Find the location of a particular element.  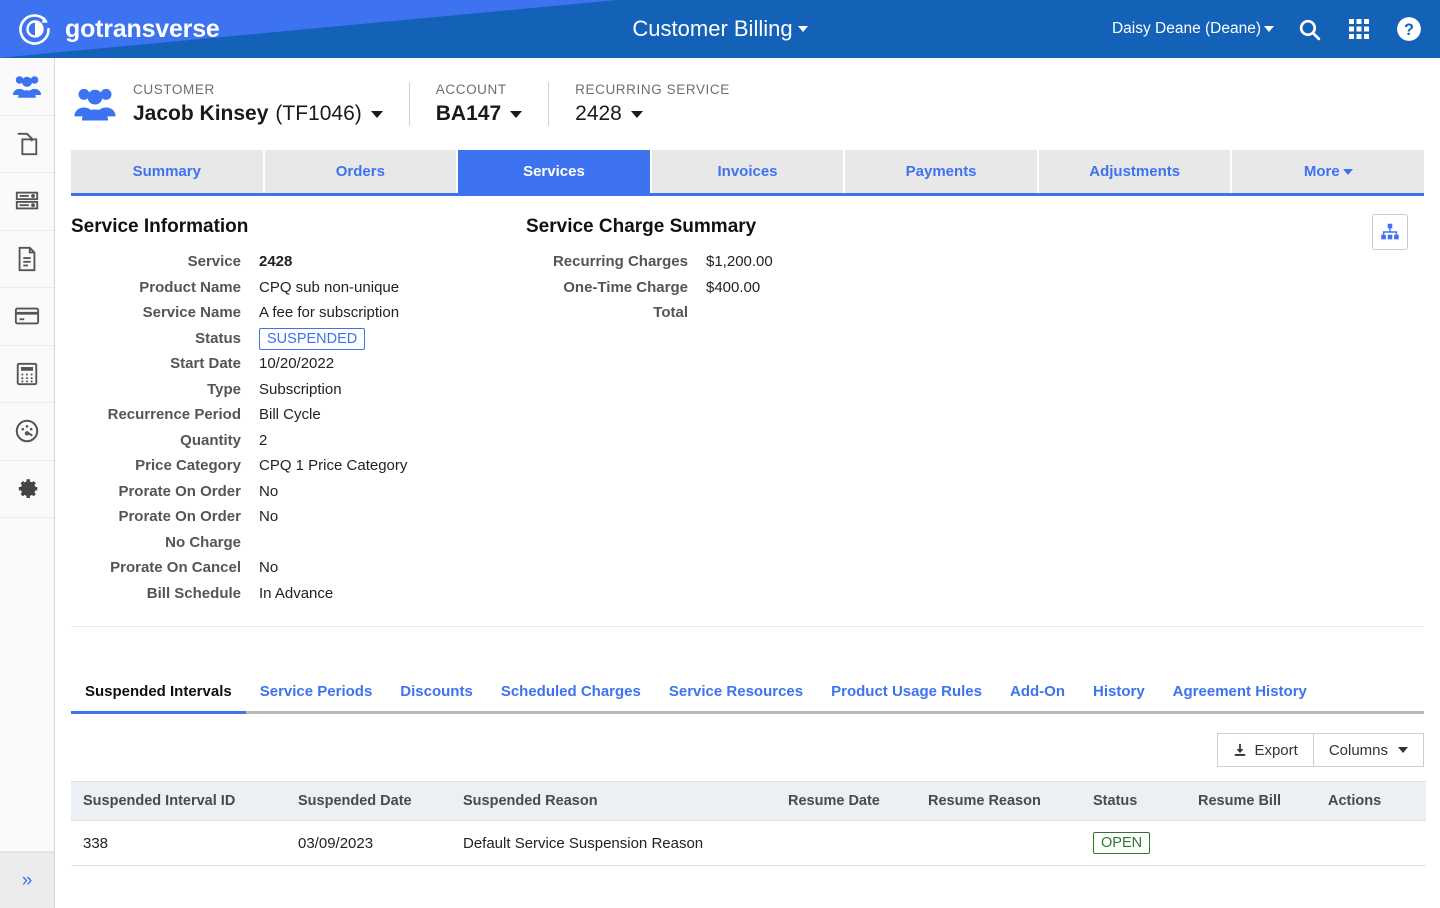

header-actions: Daisy Deane (Deane) ? is located at coordinates (1268, 29).